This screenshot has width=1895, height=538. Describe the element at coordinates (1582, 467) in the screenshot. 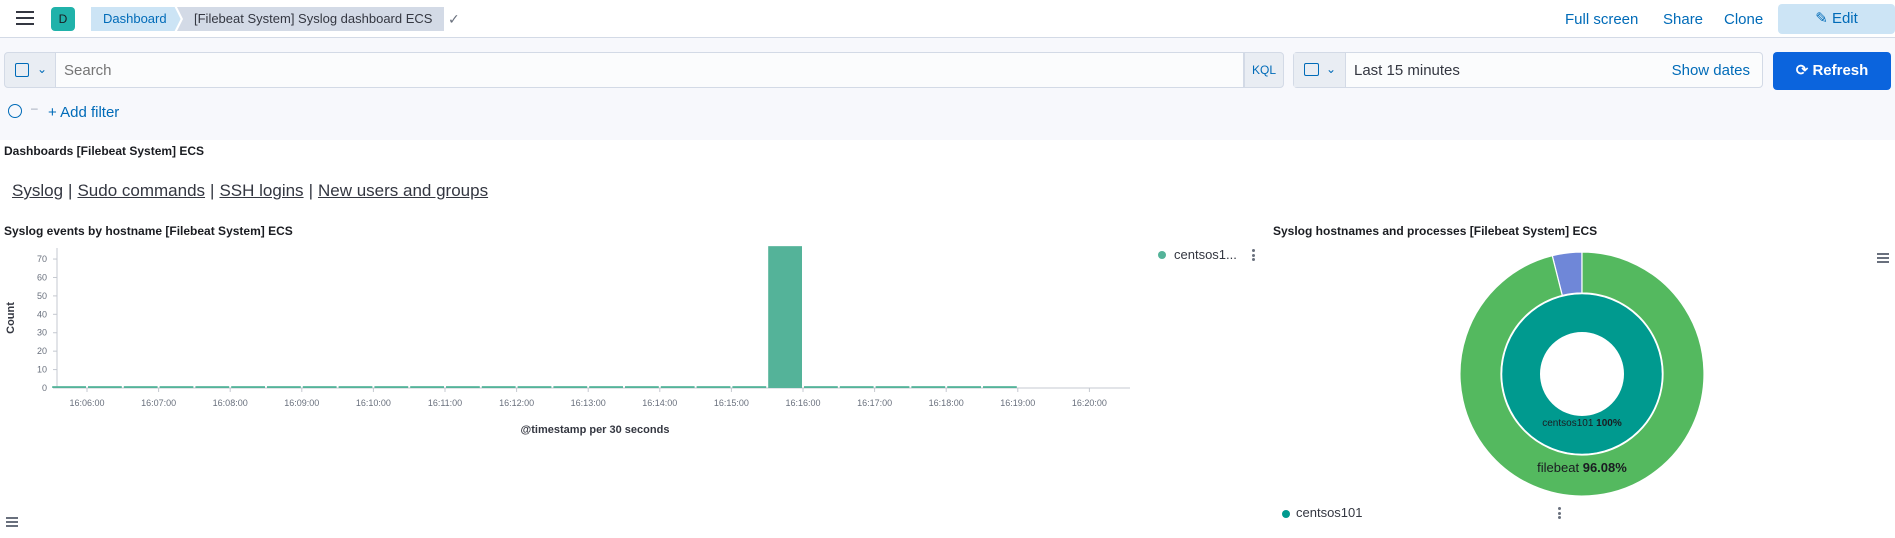

I see `outer-ring-label: filebeat 96.08%` at that location.